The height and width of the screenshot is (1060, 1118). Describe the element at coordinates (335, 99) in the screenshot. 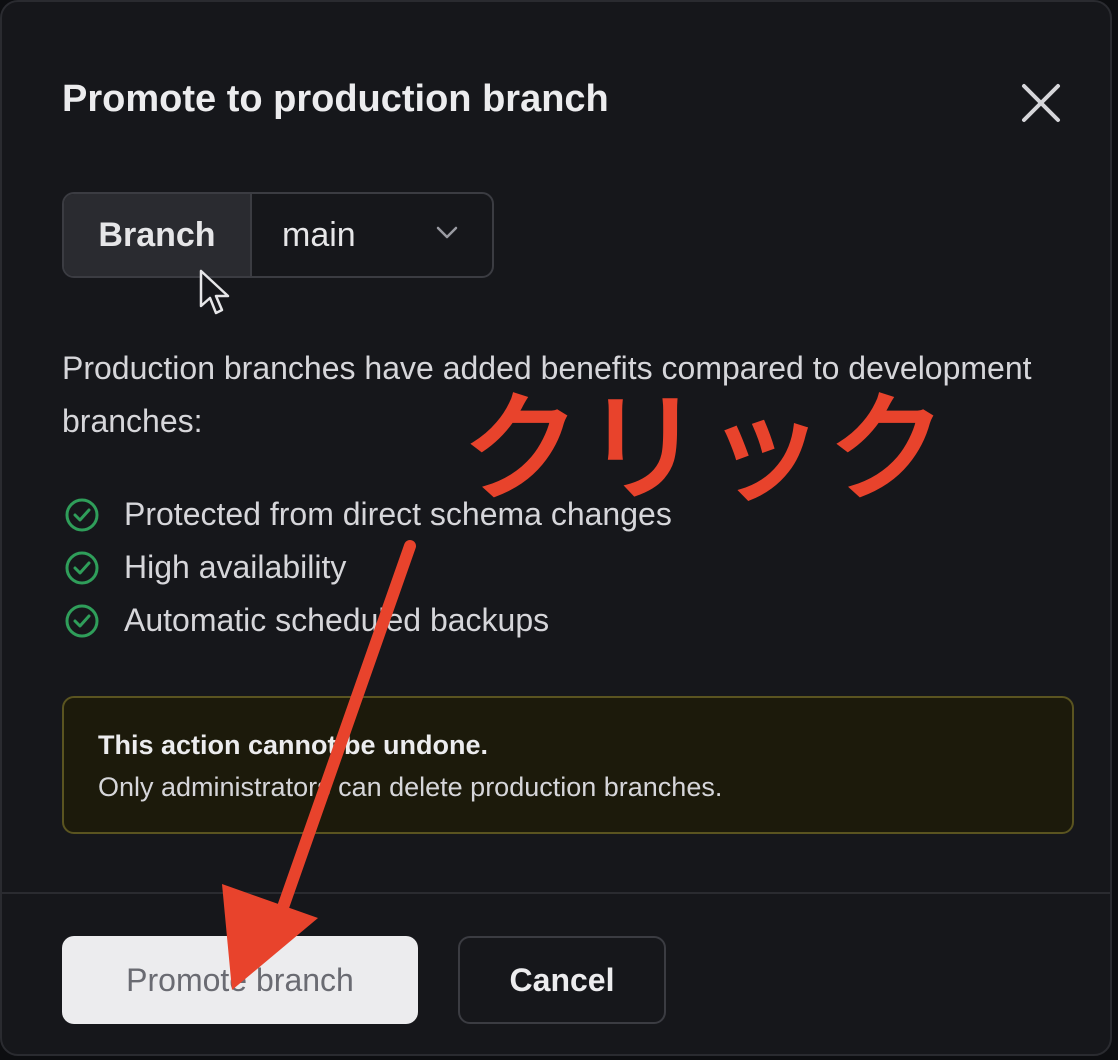

I see `dialog-title: Promote to production branch` at that location.